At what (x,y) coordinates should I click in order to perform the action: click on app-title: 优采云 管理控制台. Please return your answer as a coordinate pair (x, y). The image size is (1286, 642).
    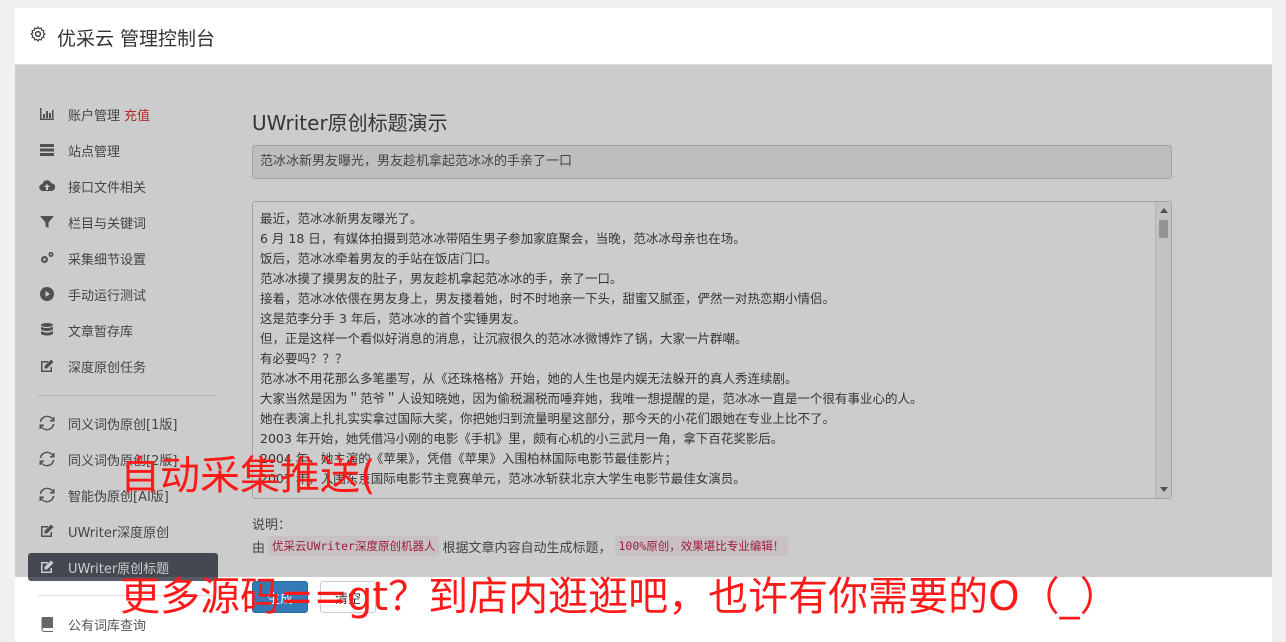
    Looking at the image, I should click on (136, 39).